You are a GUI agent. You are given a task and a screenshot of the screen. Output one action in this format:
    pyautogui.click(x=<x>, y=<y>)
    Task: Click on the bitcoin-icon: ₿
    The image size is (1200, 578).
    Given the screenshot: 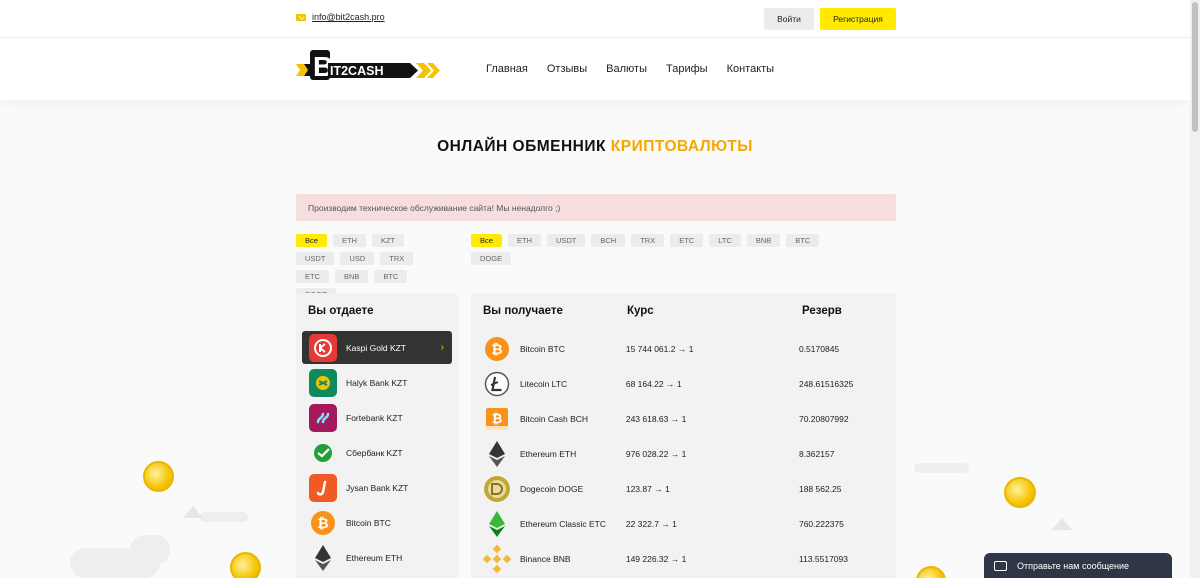 What is the action you would take?
    pyautogui.click(x=497, y=349)
    